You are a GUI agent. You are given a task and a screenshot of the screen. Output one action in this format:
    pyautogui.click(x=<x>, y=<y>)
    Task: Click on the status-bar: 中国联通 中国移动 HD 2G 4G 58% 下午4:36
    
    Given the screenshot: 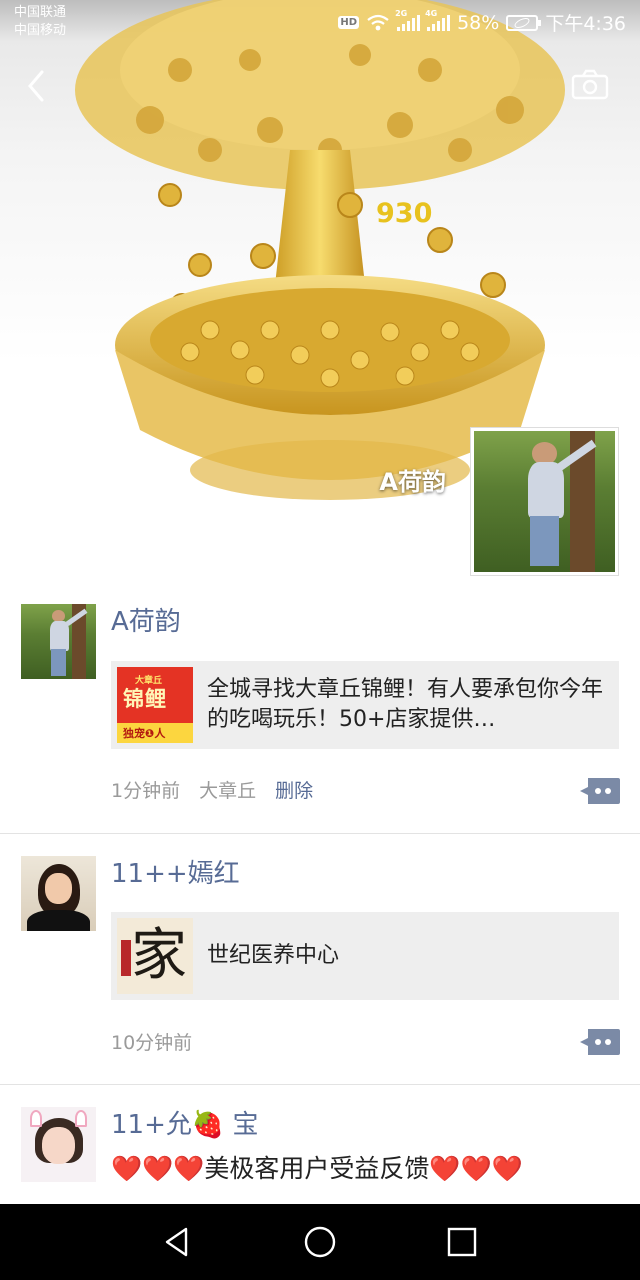 What is the action you would take?
    pyautogui.click(x=320, y=24)
    